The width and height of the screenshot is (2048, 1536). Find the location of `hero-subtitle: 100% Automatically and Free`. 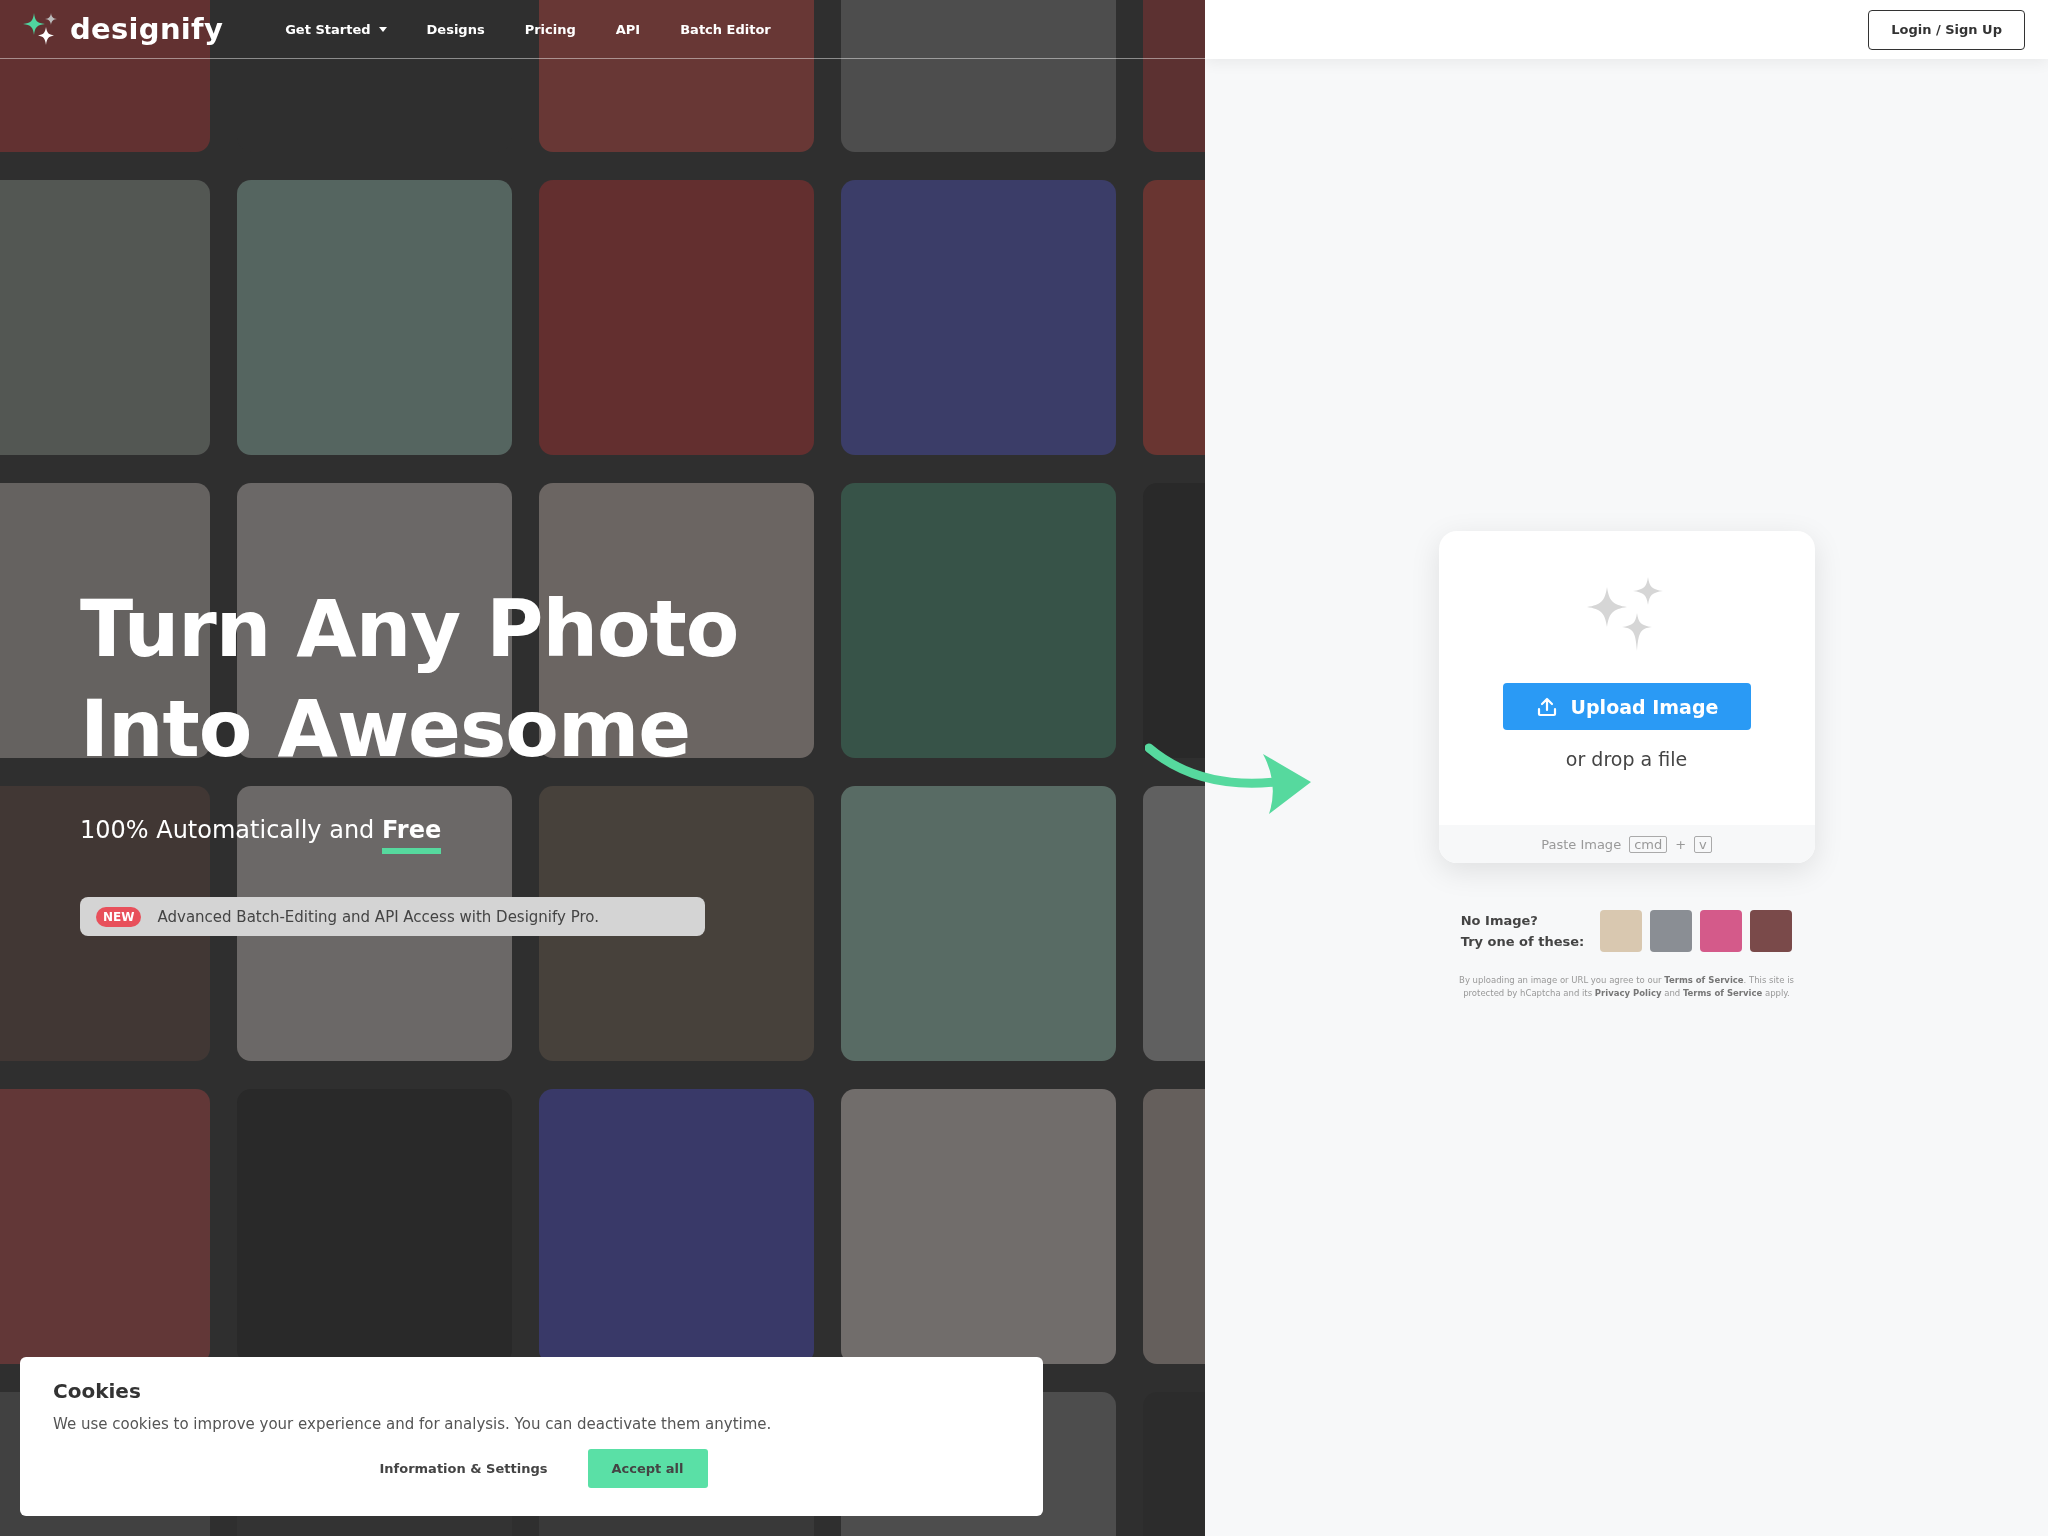

hero-subtitle: 100% Automatically and Free is located at coordinates (261, 836).